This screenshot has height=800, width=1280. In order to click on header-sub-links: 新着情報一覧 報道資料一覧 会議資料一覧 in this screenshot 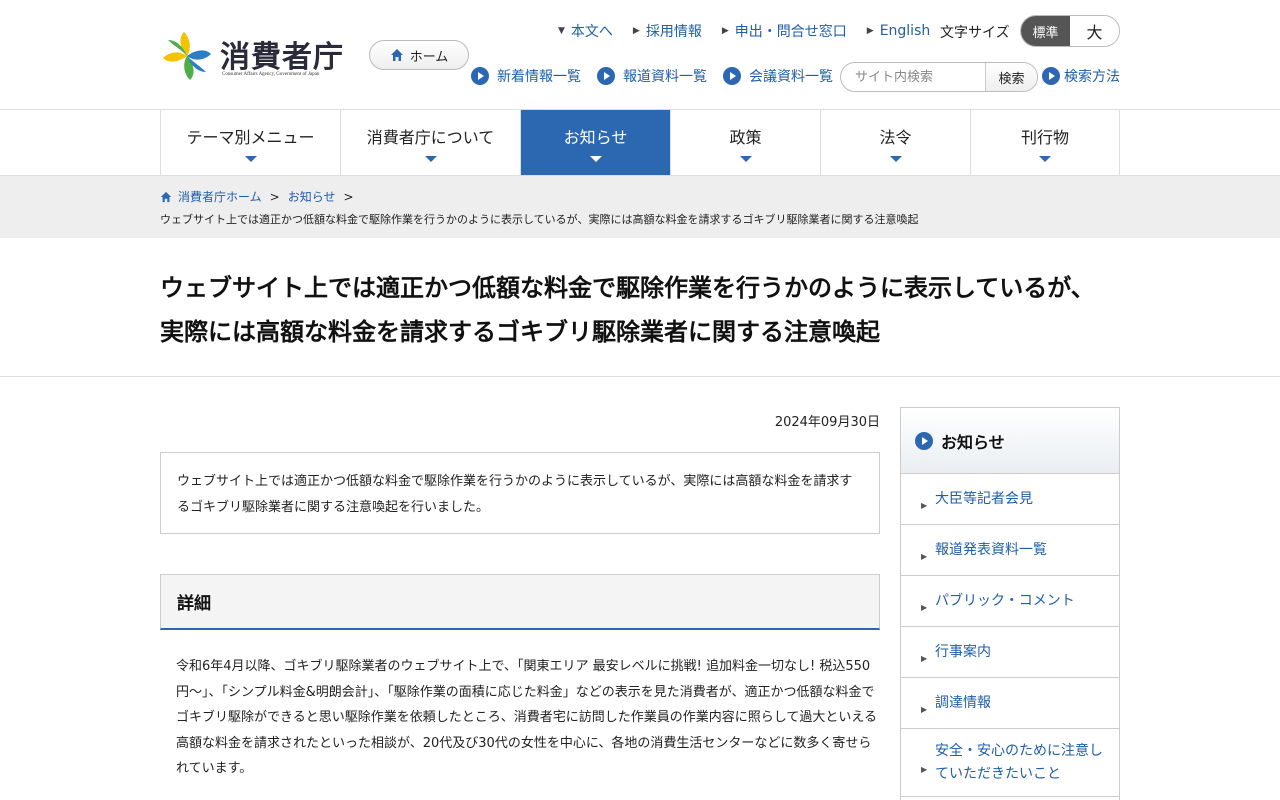, I will do `click(660, 76)`.